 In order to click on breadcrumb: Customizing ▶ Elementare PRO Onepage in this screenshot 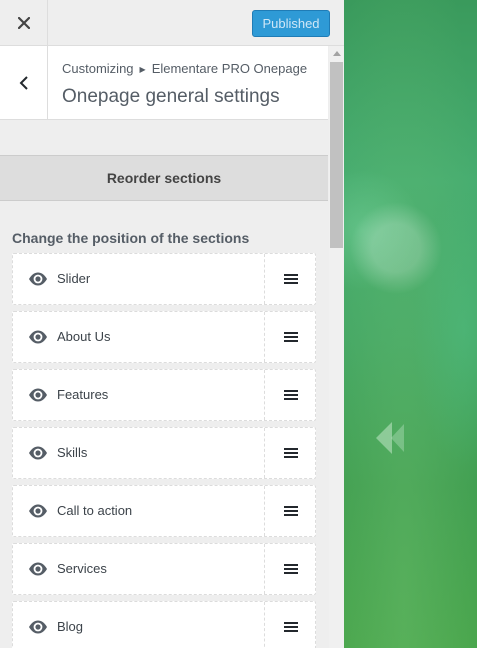, I will do `click(184, 68)`.